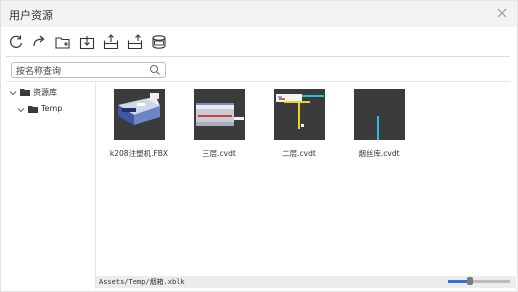 The height and width of the screenshot is (292, 518). I want to click on zoom-slider-handle, so click(469, 281).